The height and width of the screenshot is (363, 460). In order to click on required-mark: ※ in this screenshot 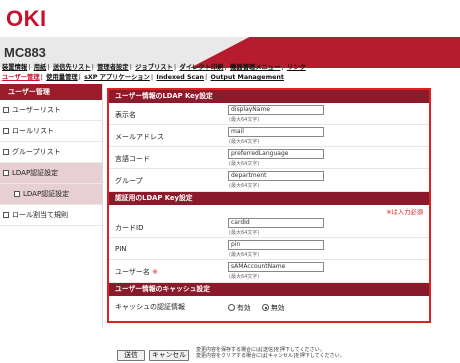, I will do `click(155, 272)`.